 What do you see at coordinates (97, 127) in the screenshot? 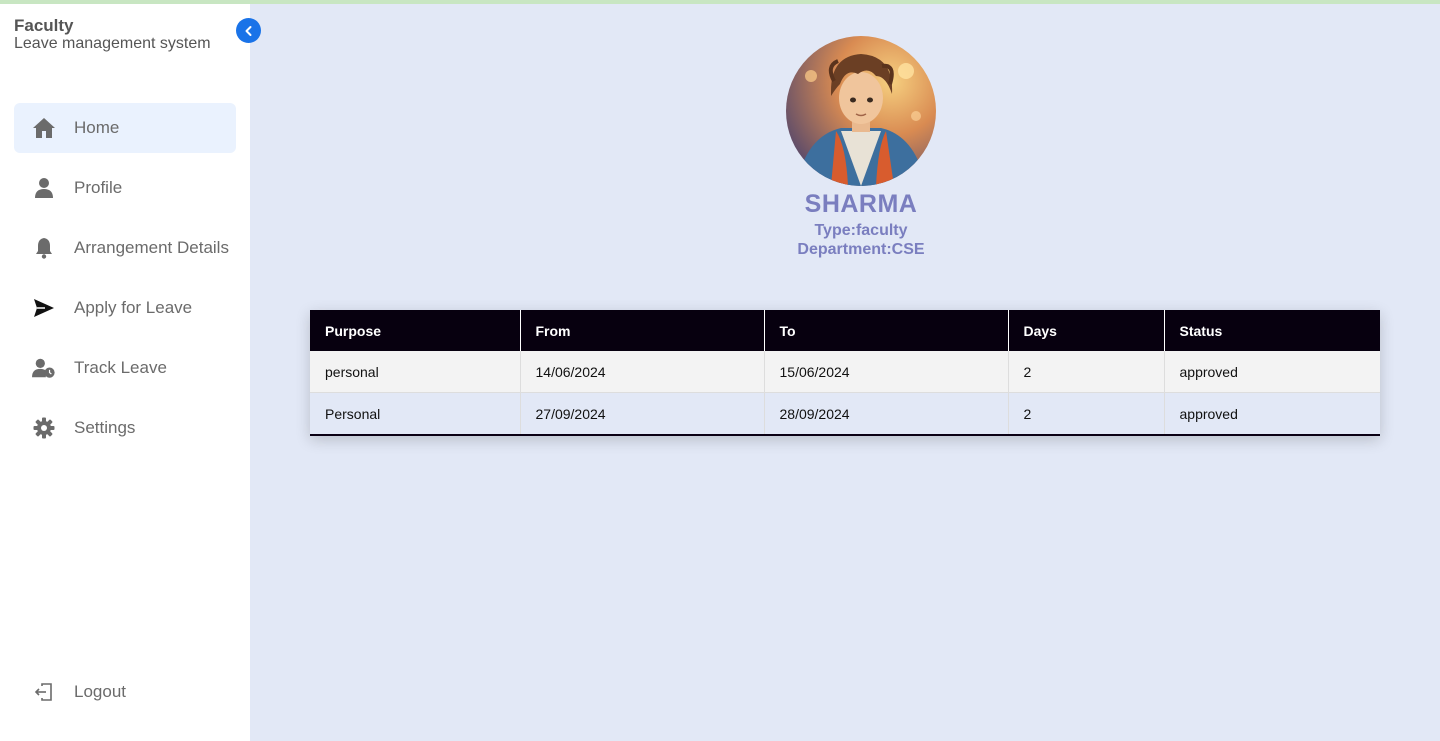
I see `sidebar-item-label: Home` at bounding box center [97, 127].